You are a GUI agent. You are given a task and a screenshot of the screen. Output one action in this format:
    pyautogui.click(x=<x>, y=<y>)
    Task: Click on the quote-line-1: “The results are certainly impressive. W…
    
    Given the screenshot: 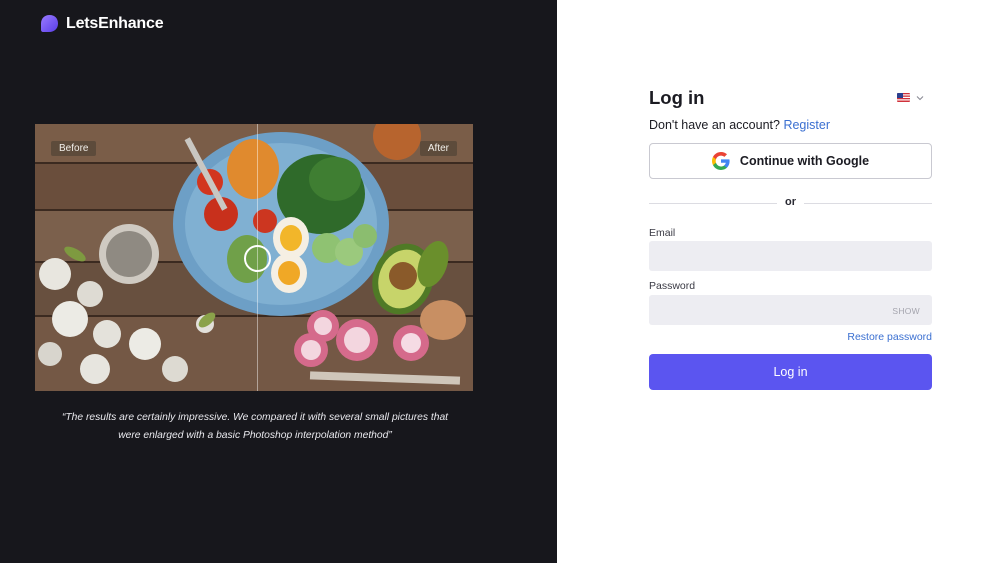 What is the action you would take?
    pyautogui.click(x=255, y=417)
    